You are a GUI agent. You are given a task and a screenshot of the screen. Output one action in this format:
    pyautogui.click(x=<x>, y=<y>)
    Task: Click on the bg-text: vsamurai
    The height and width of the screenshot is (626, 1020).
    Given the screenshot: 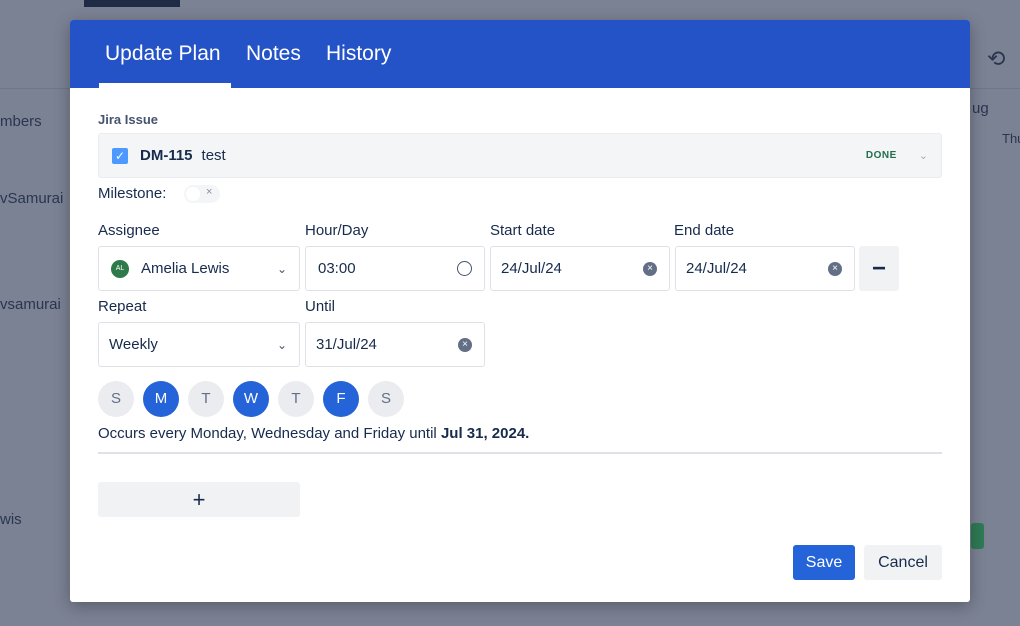 What is the action you would take?
    pyautogui.click(x=30, y=304)
    